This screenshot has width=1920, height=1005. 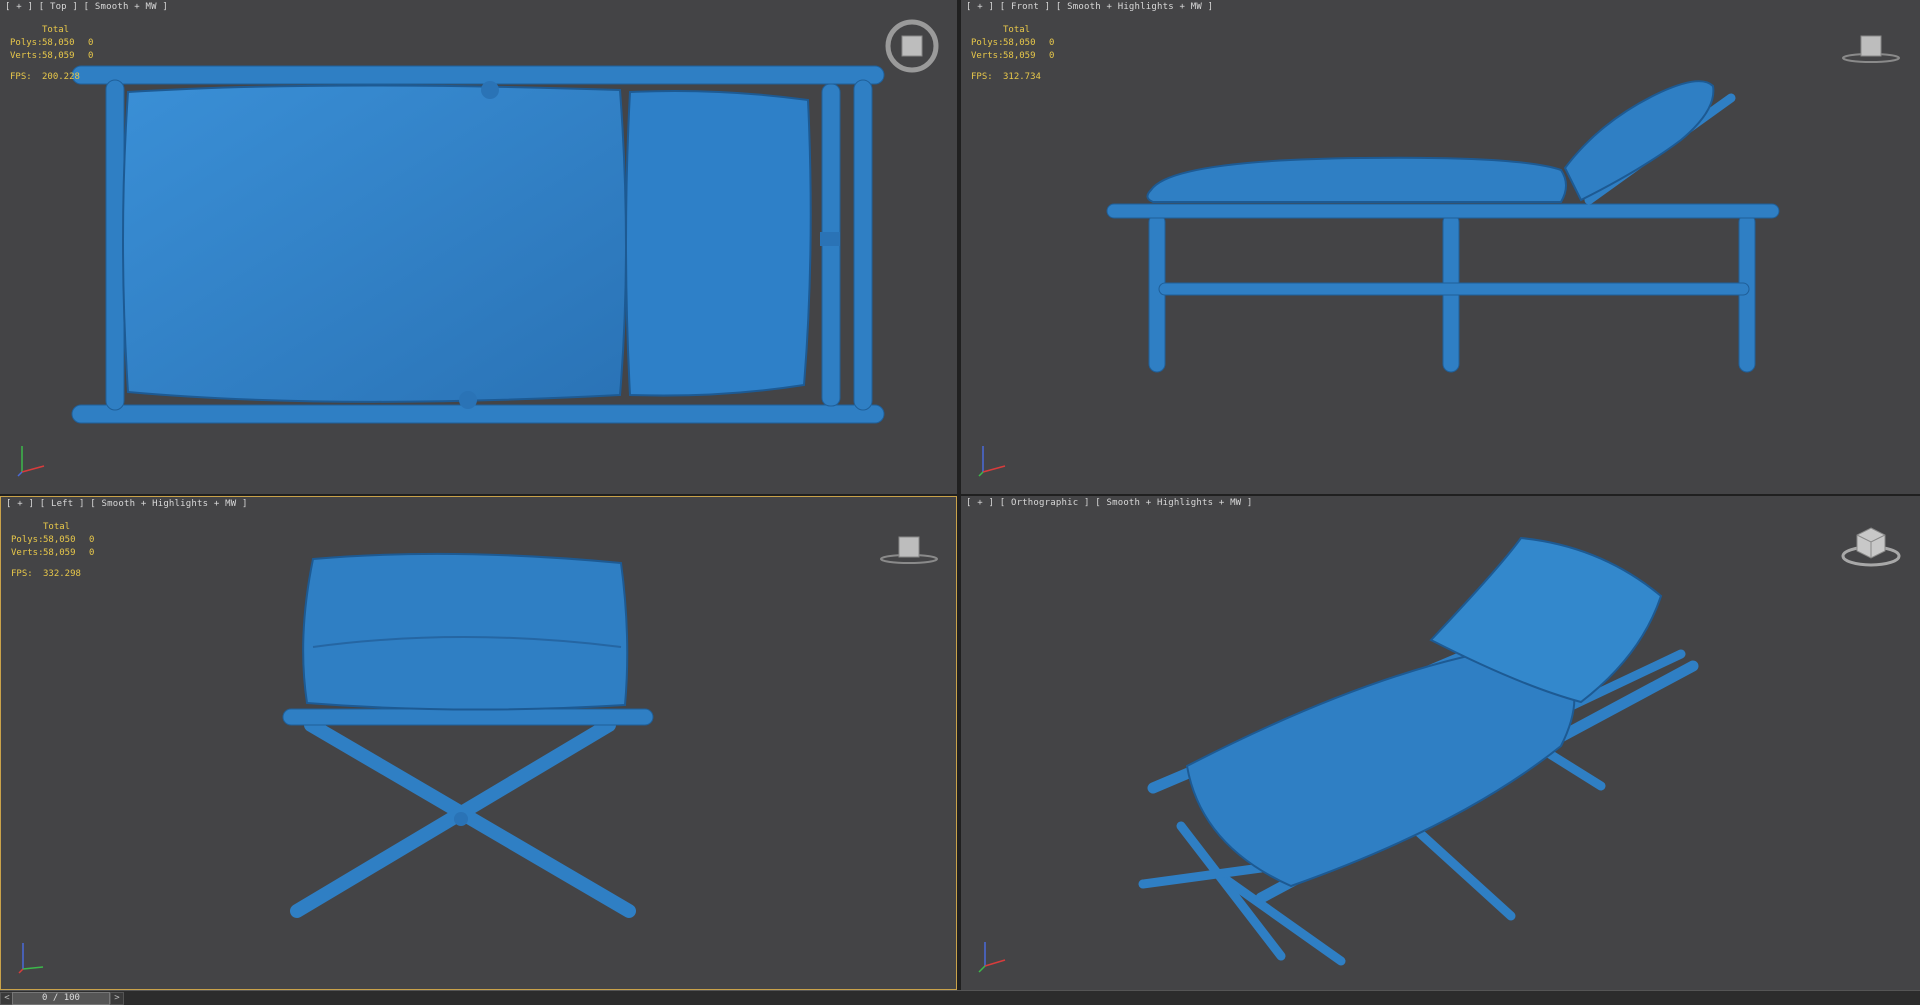 What do you see at coordinates (61, 77) in the screenshot?
I see `fps-value: 200.228` at bounding box center [61, 77].